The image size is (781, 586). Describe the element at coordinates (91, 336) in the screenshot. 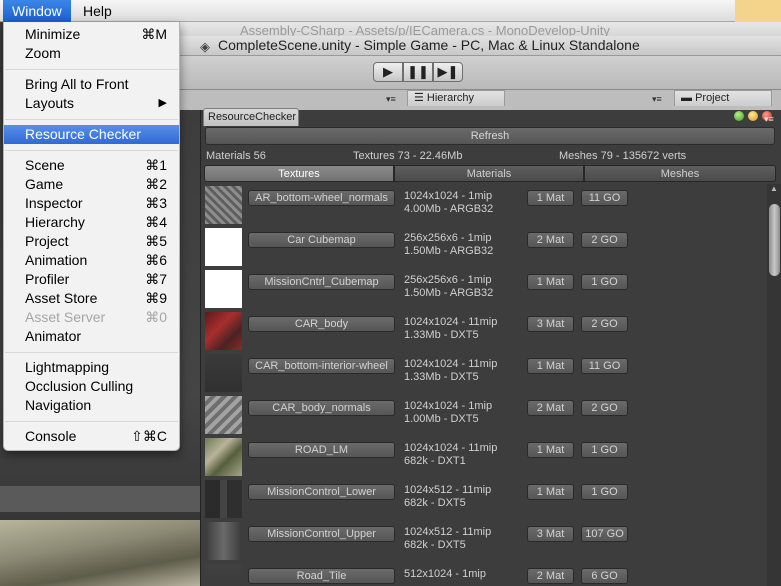

I see `menu-item-animator: Animator` at that location.